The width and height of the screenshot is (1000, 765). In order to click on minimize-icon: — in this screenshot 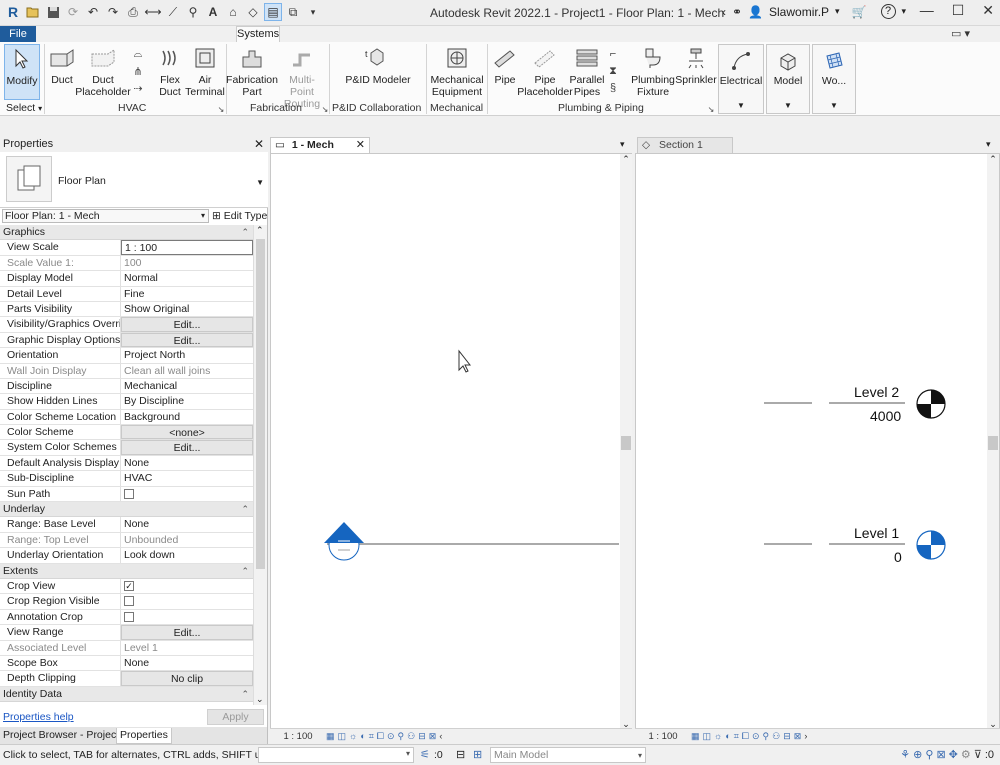, I will do `click(927, 10)`.